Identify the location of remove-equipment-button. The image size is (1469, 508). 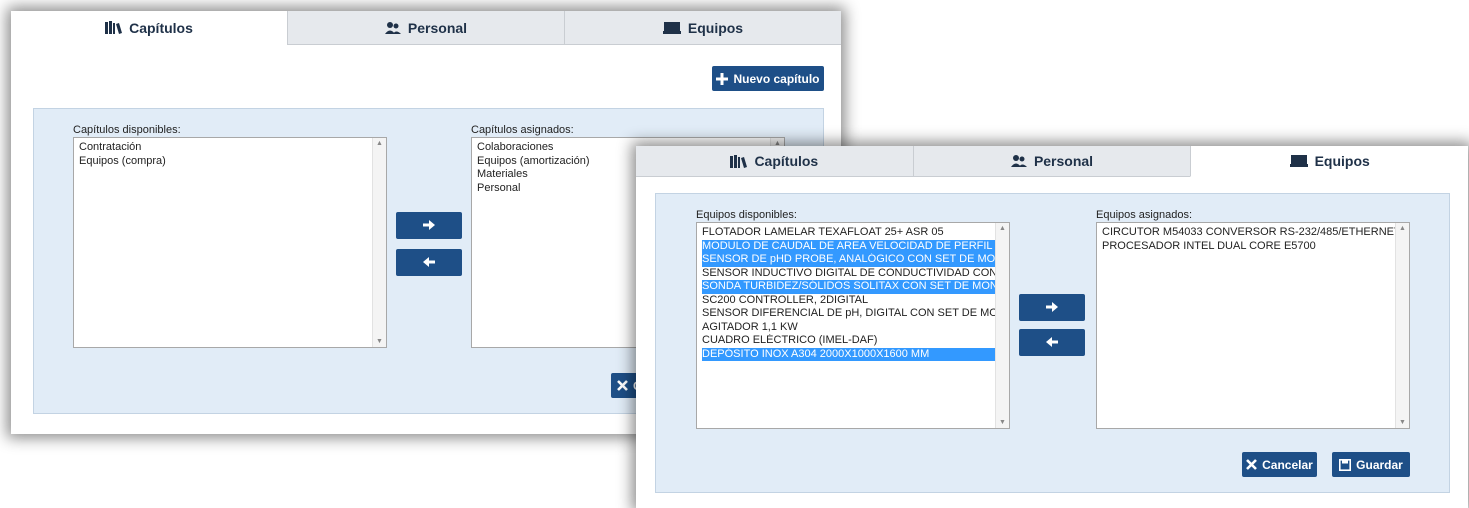
(1052, 342).